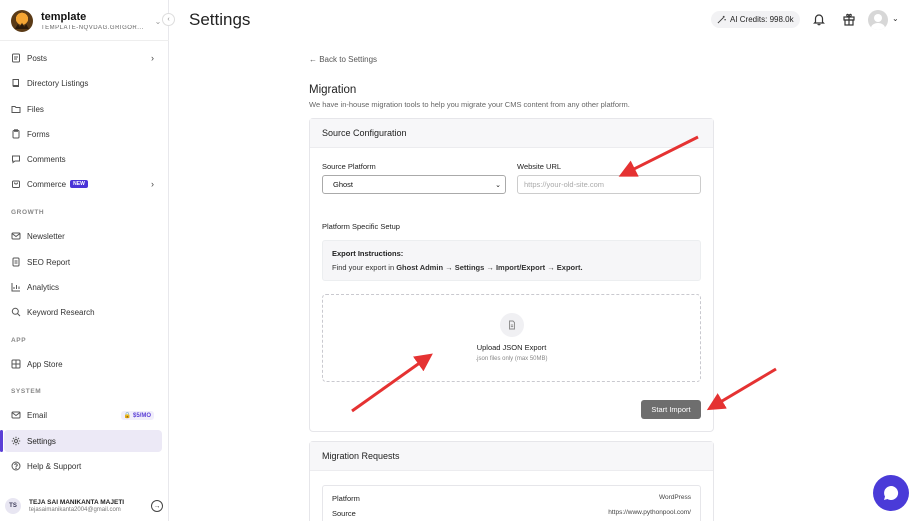 The height and width of the screenshot is (521, 920). Describe the element at coordinates (45, 364) in the screenshot. I see `sidebar-item-label: App Store` at that location.